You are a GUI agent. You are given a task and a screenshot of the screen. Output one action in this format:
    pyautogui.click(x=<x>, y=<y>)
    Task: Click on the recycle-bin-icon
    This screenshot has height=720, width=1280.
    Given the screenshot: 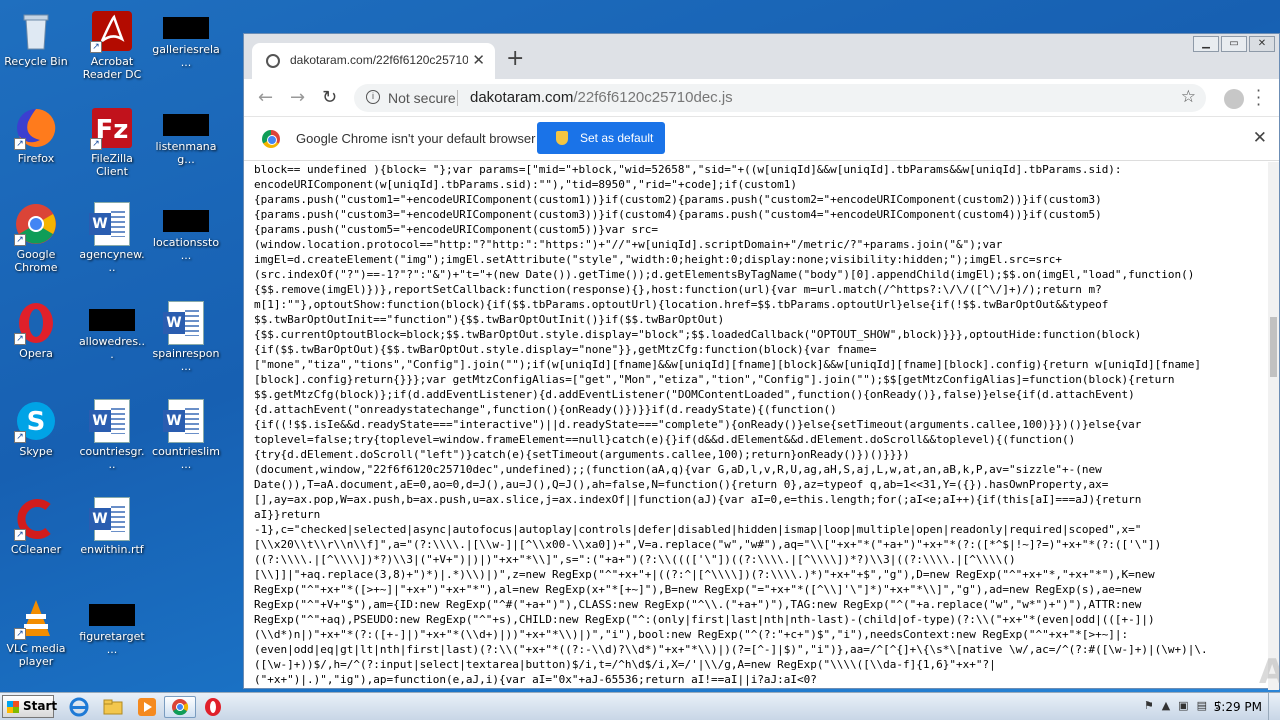 What is the action you would take?
    pyautogui.click(x=36, y=31)
    